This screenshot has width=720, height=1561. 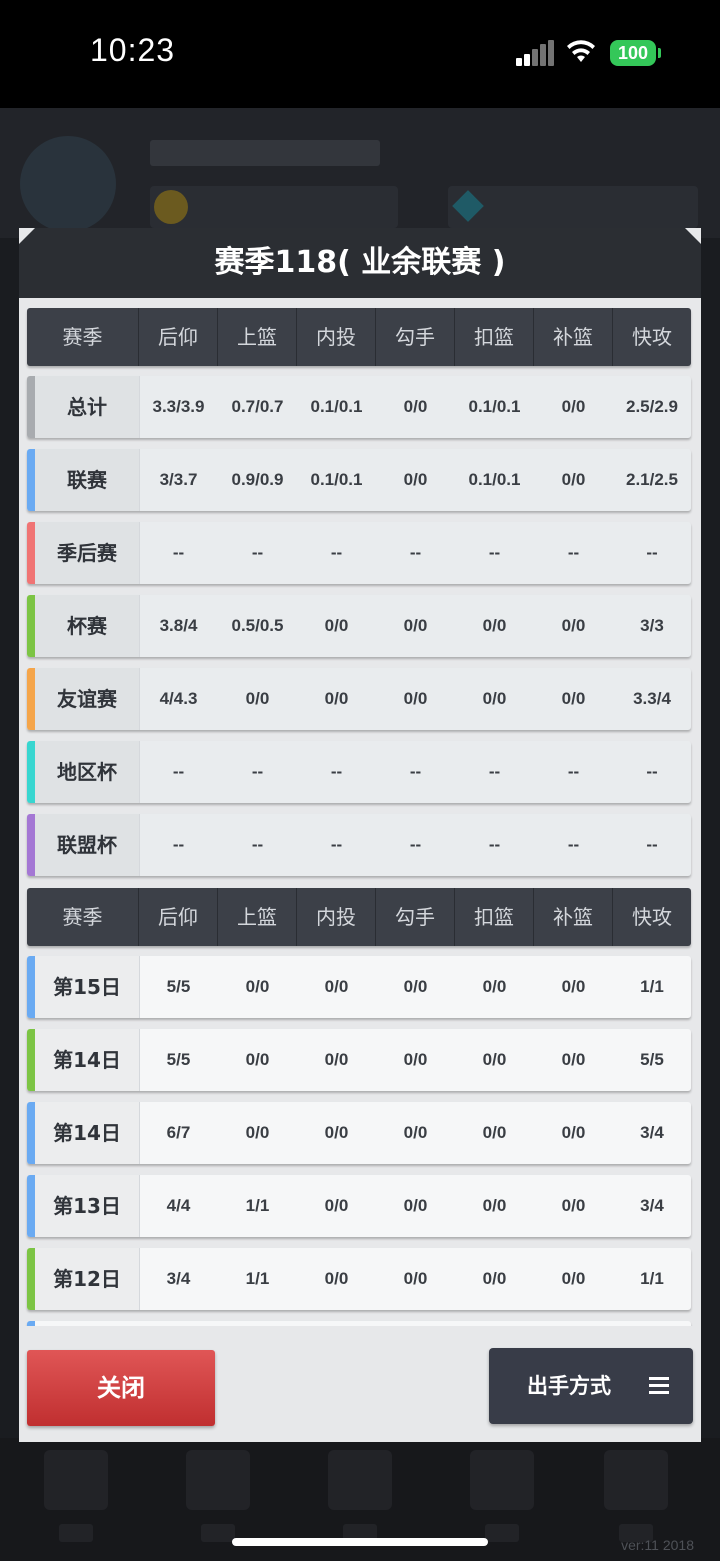 What do you see at coordinates (87, 772) in the screenshot?
I see `row-label: 地区杯` at bounding box center [87, 772].